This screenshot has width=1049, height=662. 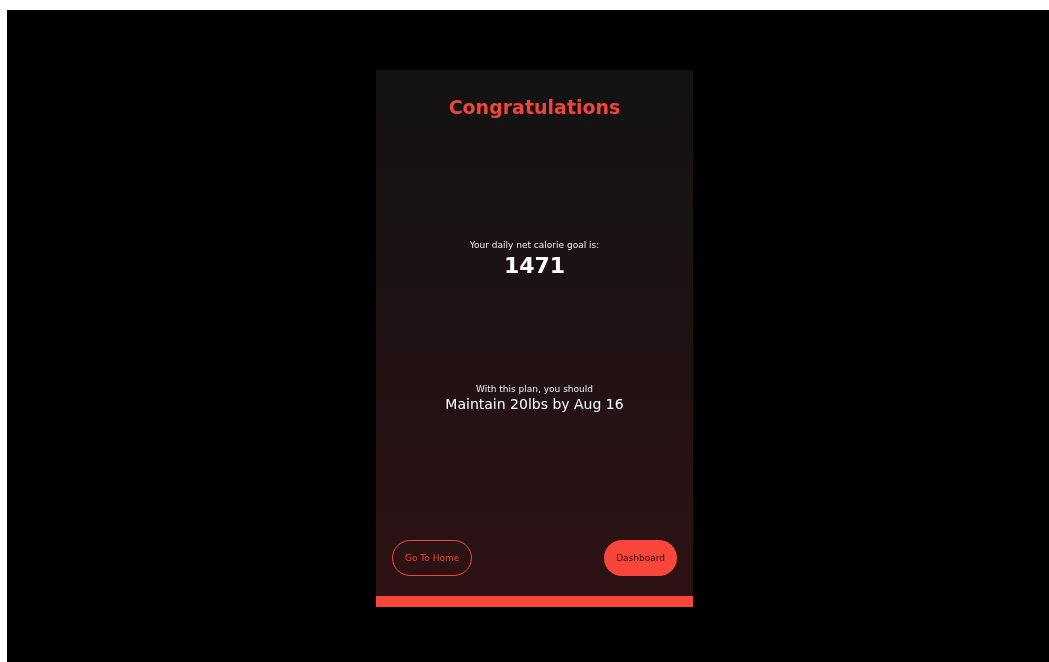 I want to click on calorie-goal: 1471, so click(x=534, y=265).